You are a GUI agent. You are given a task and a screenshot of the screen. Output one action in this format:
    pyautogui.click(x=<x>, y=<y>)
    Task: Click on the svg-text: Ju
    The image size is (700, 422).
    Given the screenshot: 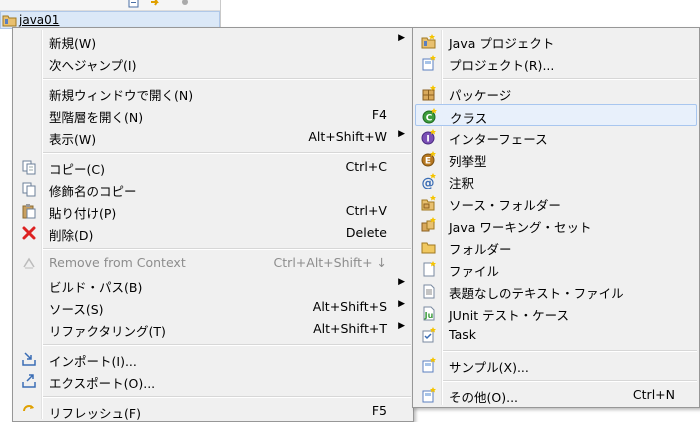 What is the action you would take?
    pyautogui.click(x=429, y=315)
    